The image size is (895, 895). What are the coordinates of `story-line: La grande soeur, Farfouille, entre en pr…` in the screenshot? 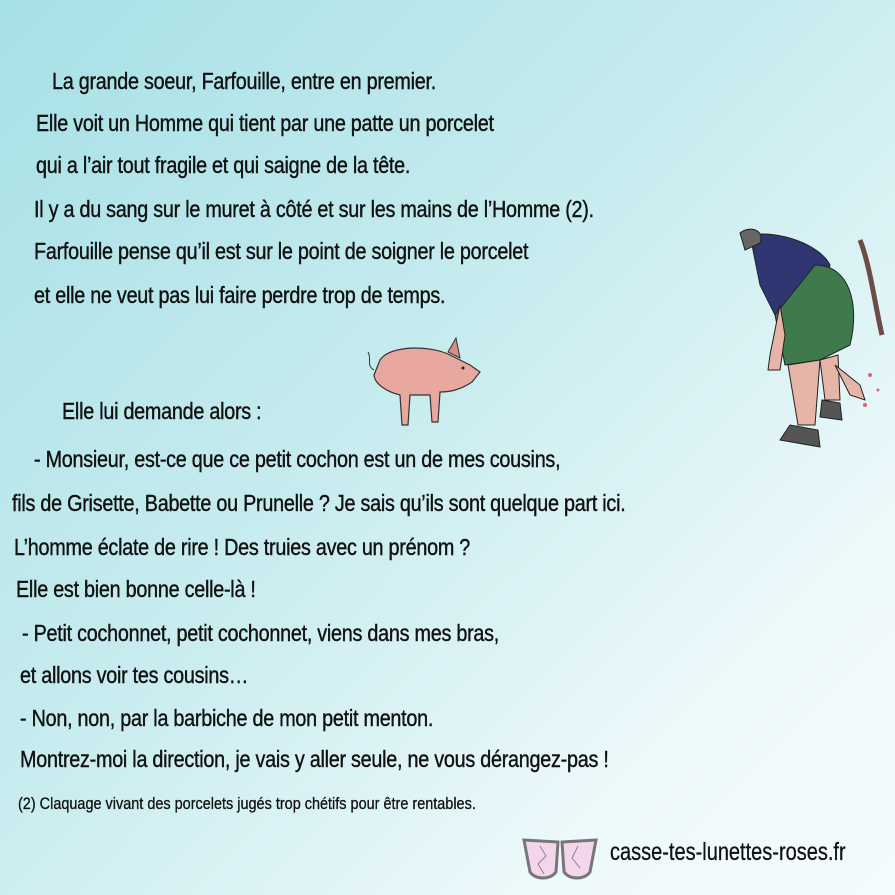 It's located at (244, 81).